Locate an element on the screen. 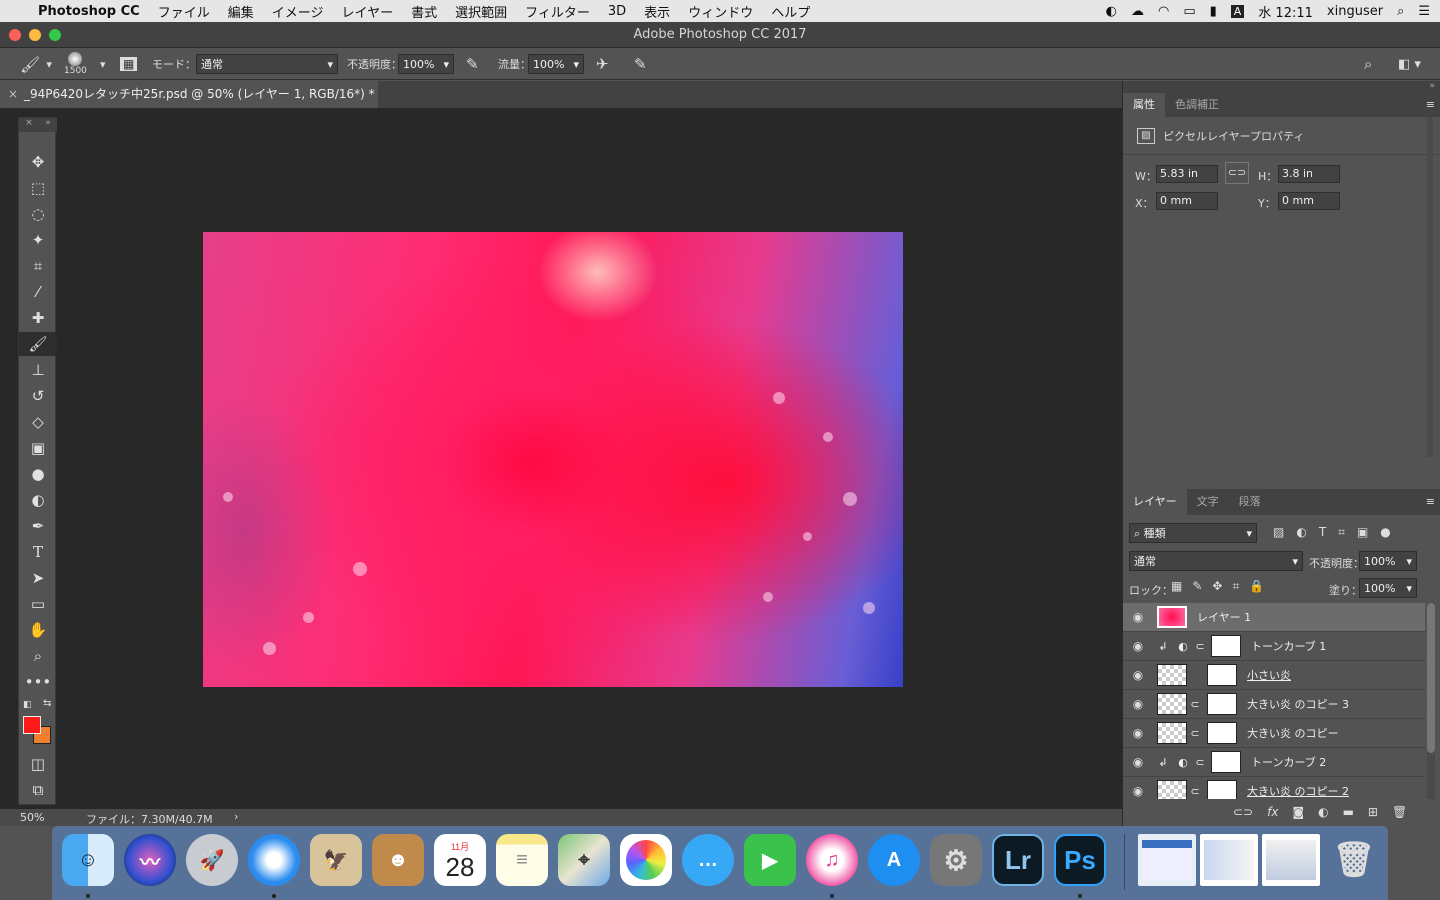 Image resolution: width=1440 pixels, height=900 pixels. menu-filter: フィルター is located at coordinates (557, 11).